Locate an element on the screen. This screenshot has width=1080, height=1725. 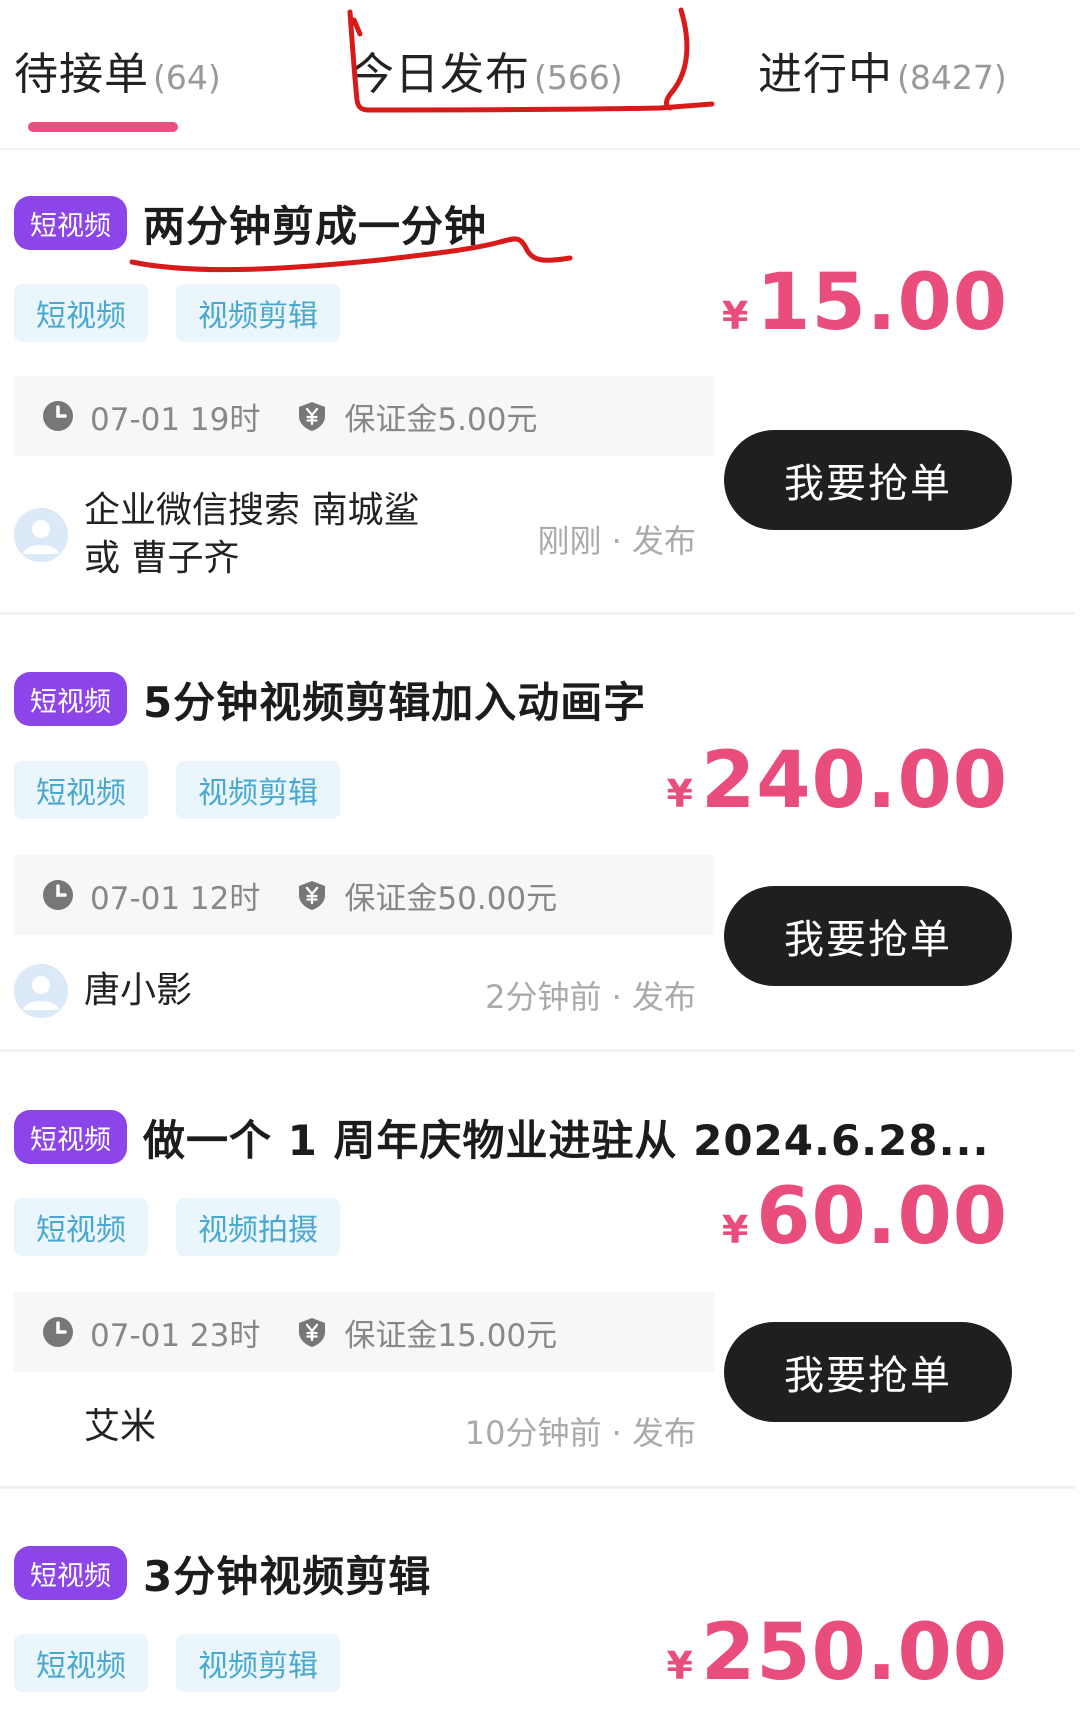
price-amount: 250.00 is located at coordinates (854, 1653).